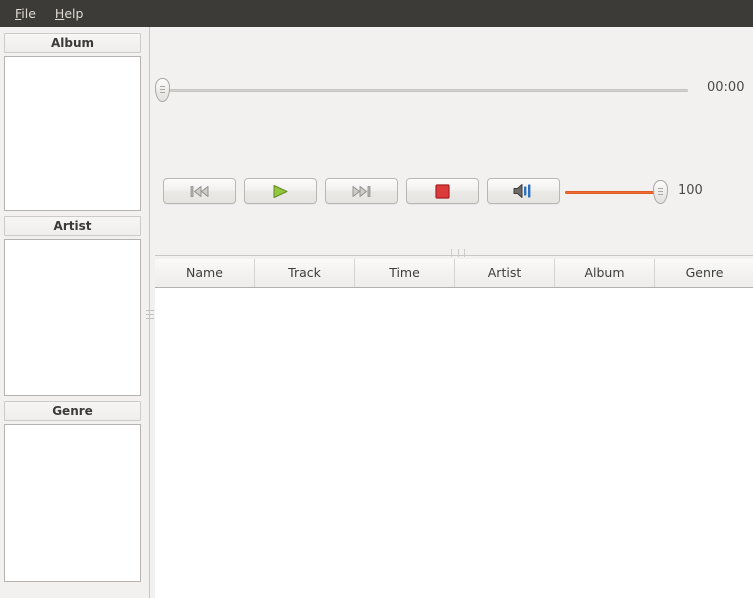 This screenshot has width=753, height=598. I want to click on seek-slider, so click(429, 90).